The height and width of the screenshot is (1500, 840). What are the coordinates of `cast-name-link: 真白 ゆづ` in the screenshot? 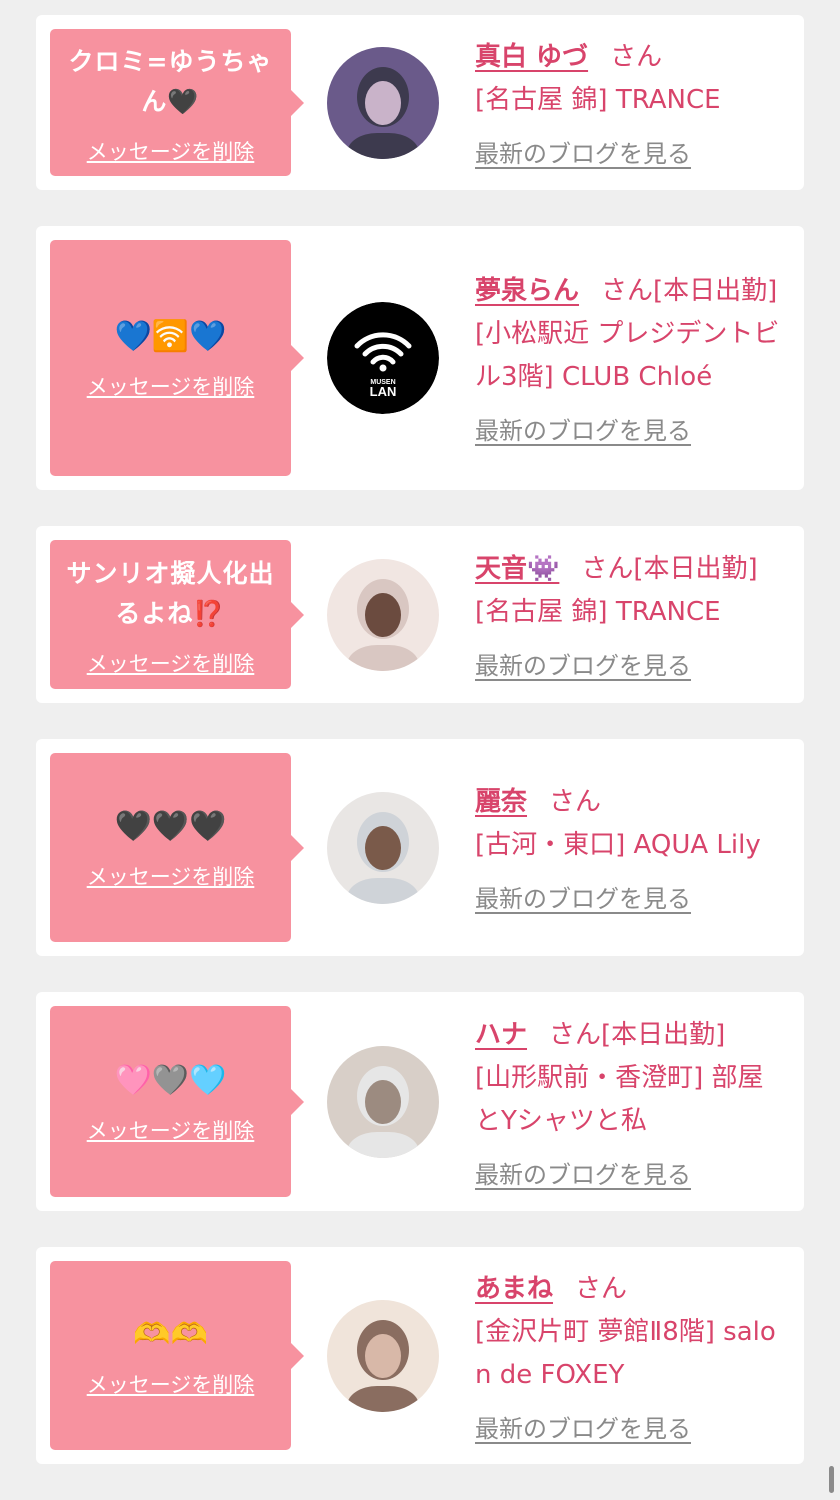 It's located at (531, 57).